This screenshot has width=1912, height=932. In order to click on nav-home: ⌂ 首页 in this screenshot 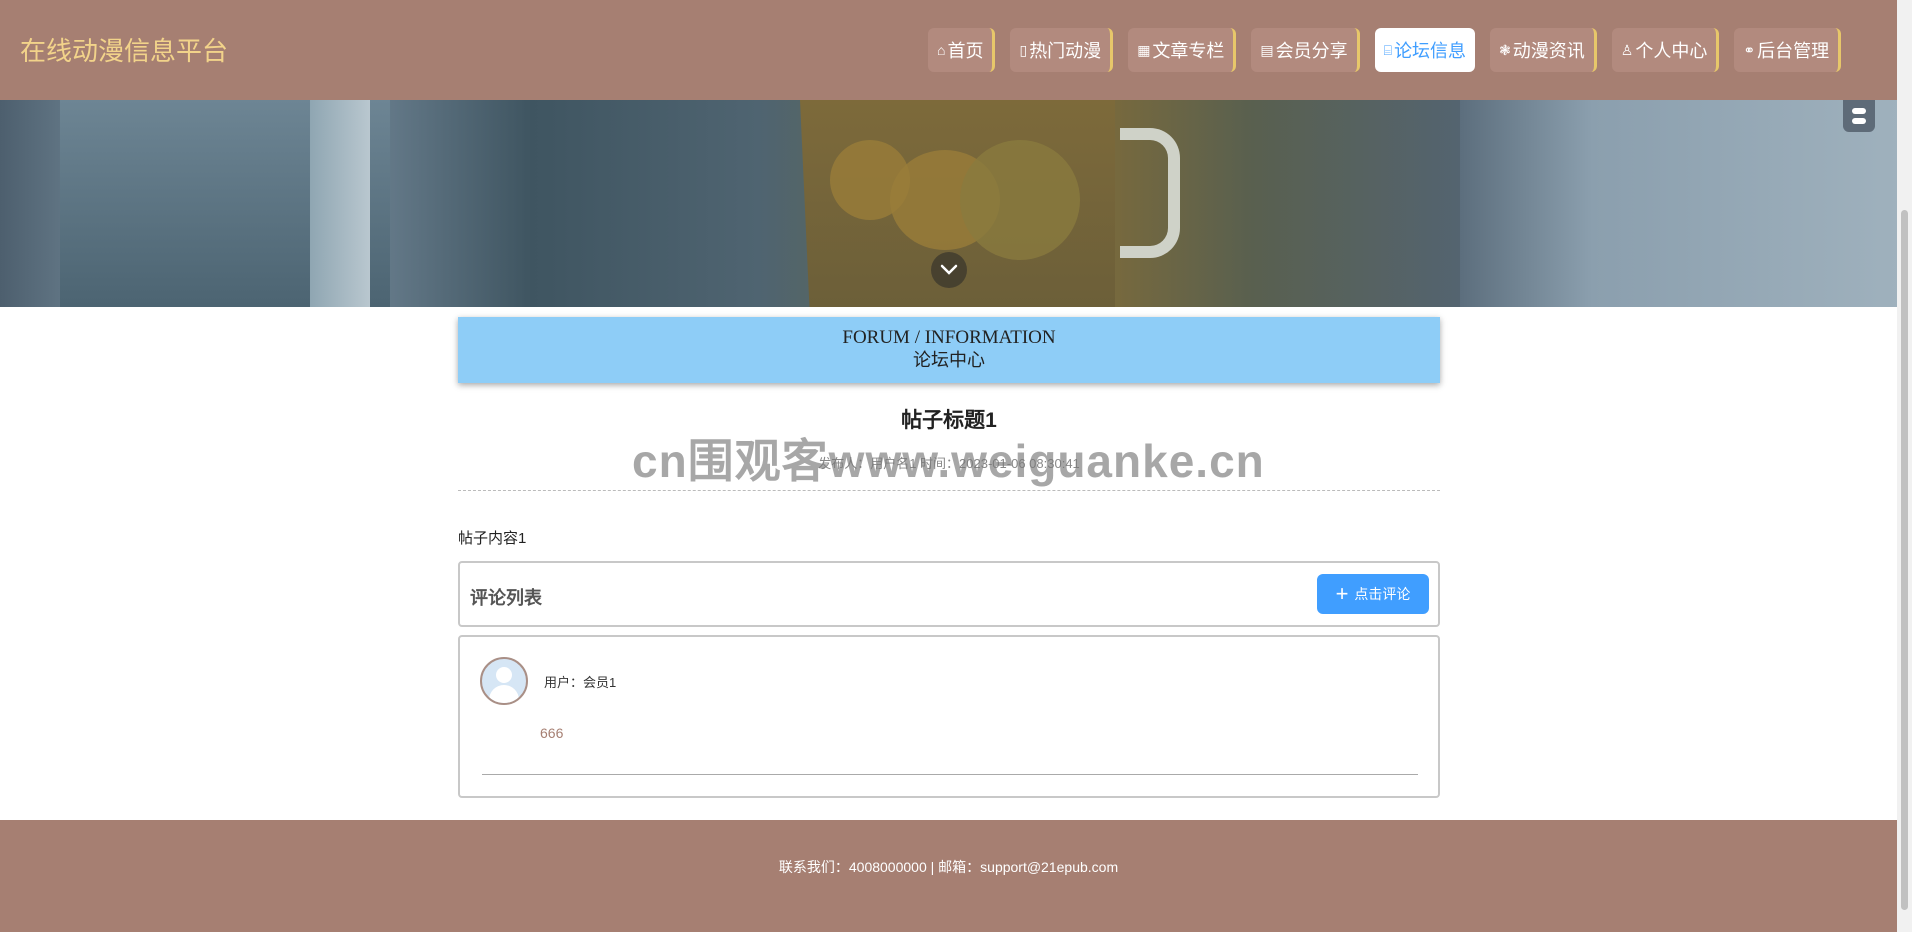, I will do `click(962, 50)`.